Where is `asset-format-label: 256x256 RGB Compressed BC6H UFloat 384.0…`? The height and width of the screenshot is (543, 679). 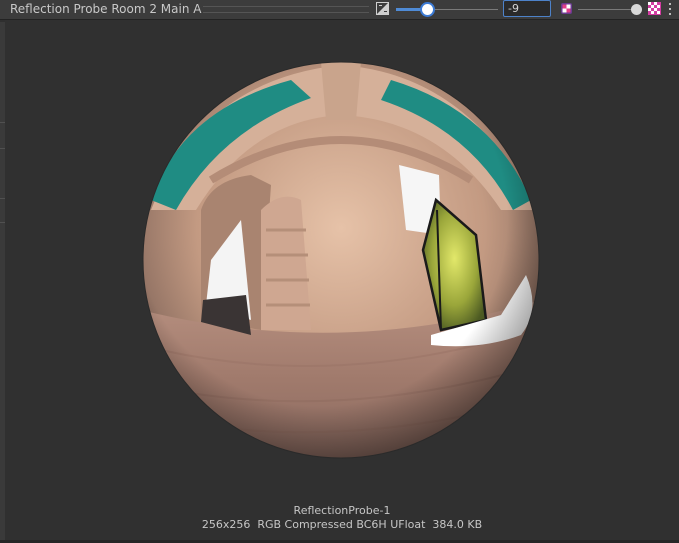
asset-format-label: 256x256 RGB Compressed BC6H UFloat 384.0… is located at coordinates (342, 524).